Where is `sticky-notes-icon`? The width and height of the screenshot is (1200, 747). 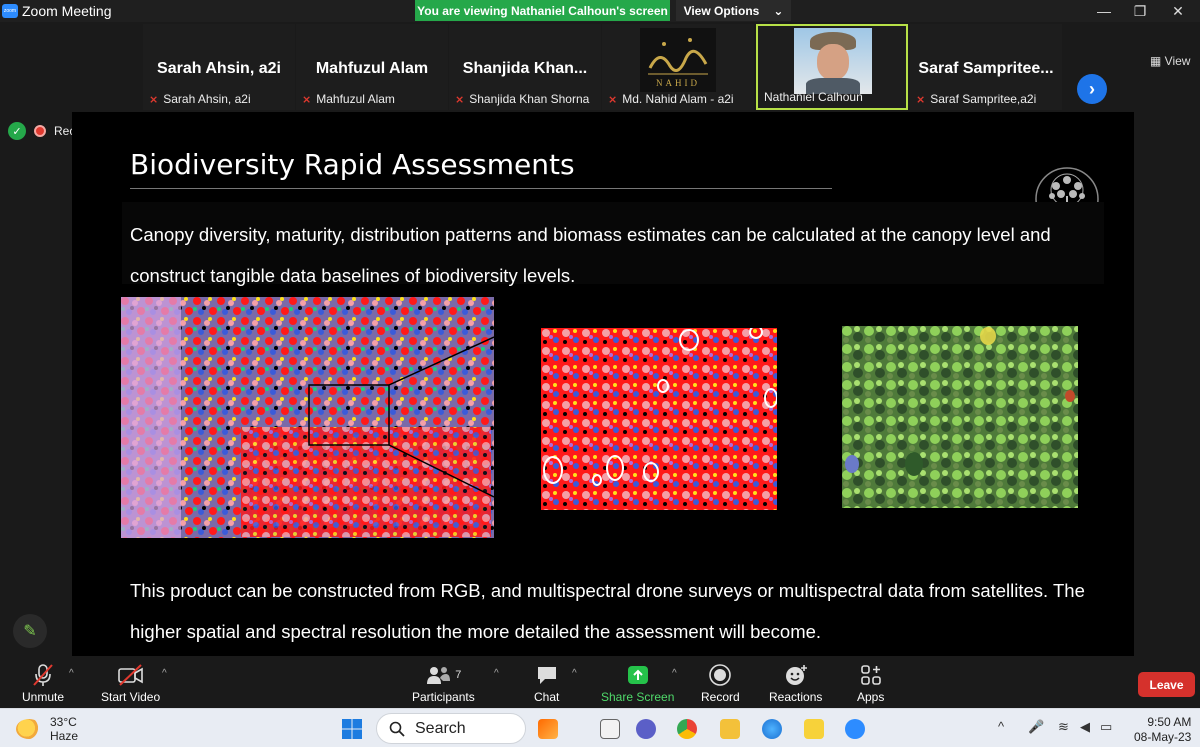 sticky-notes-icon is located at coordinates (814, 729).